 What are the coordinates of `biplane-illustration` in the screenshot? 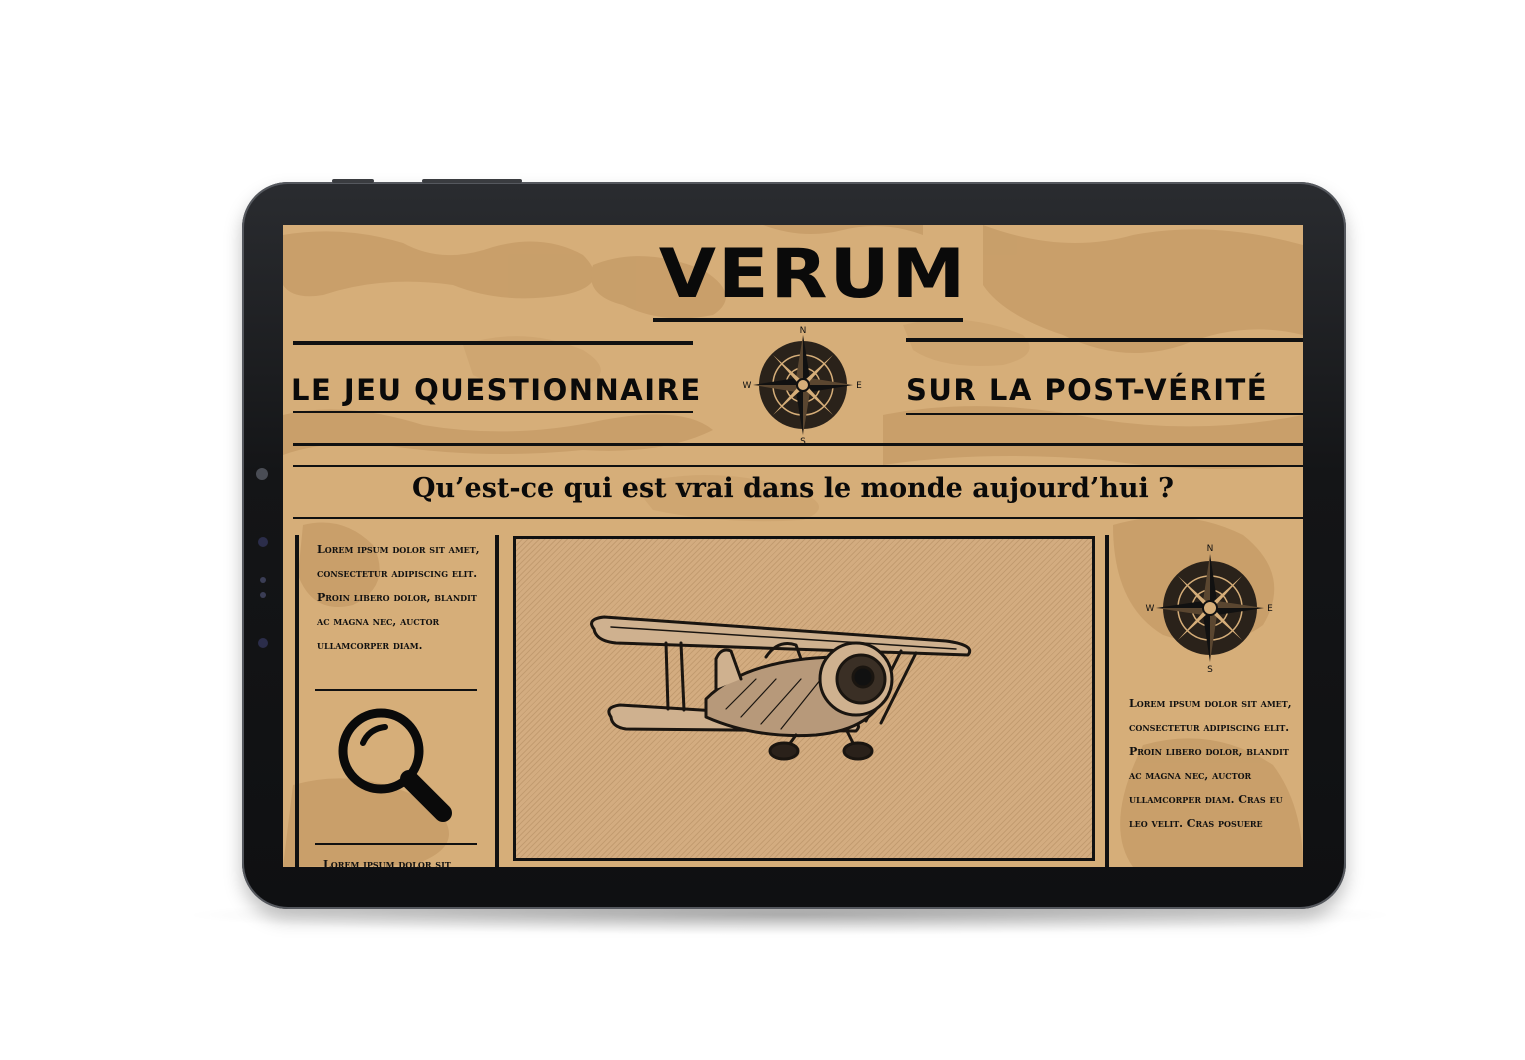 It's located at (804, 698).